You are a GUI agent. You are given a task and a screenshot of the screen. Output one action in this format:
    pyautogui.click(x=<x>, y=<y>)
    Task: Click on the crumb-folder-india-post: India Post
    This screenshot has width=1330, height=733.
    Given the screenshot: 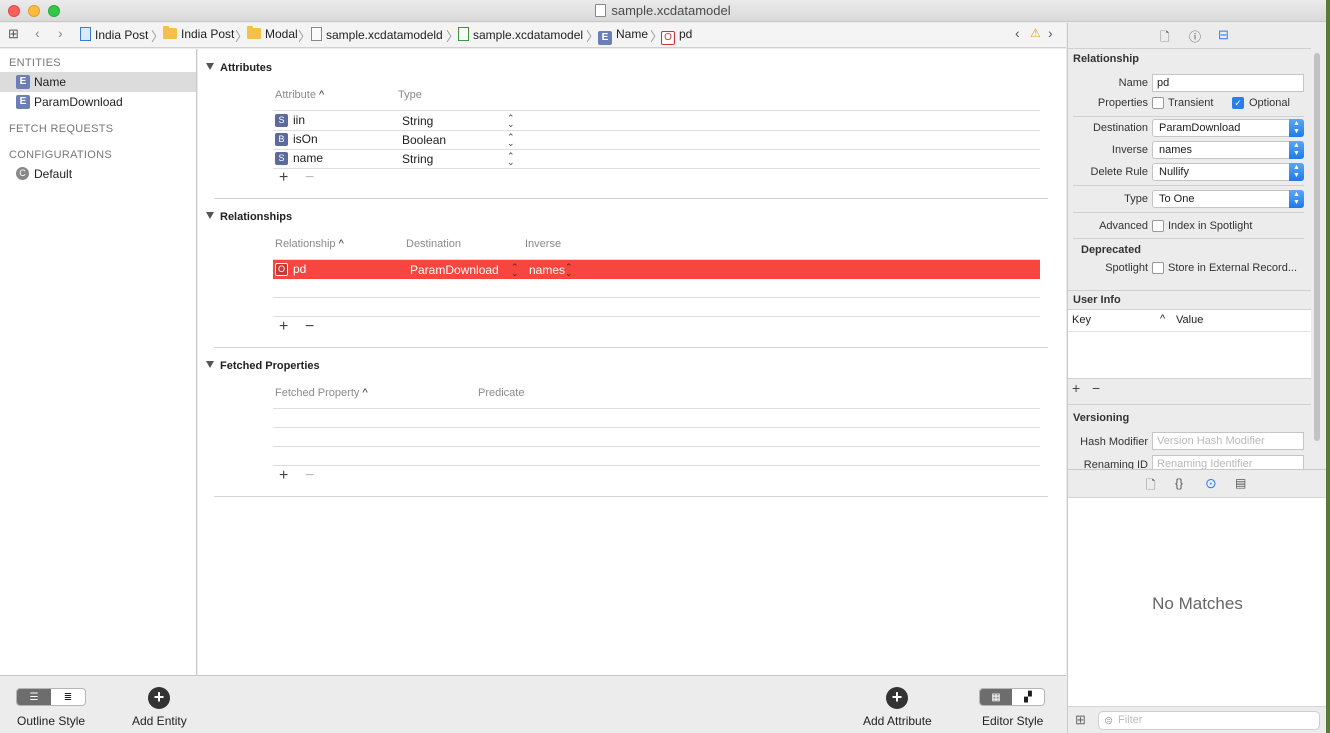 What is the action you would take?
    pyautogui.click(x=199, y=33)
    